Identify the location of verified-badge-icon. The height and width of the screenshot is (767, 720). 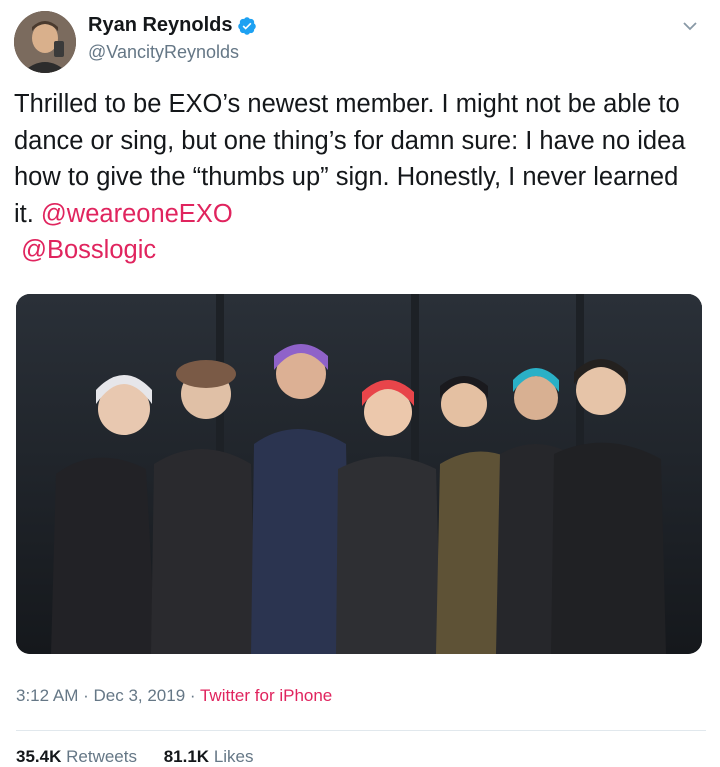
(247, 25).